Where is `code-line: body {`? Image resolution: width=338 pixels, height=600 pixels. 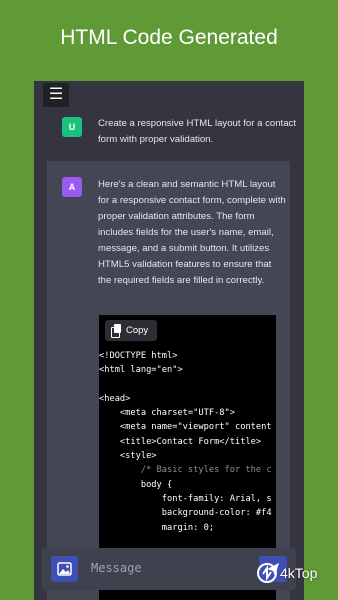
code-line: body { is located at coordinates (136, 484).